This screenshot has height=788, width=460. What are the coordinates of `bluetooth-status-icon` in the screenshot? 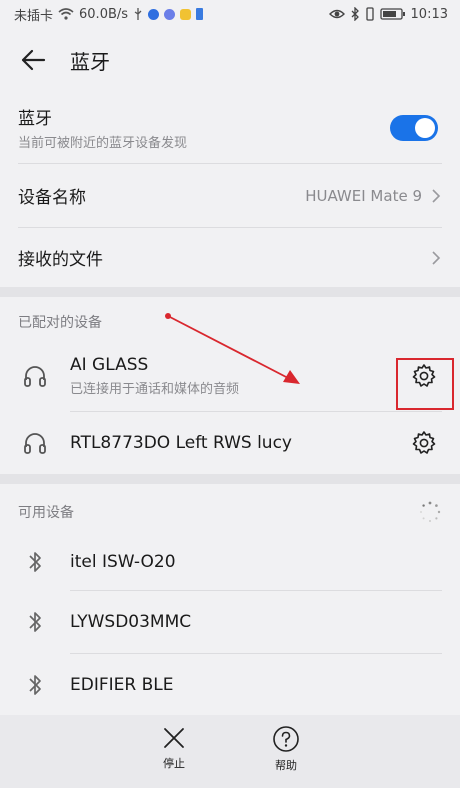 It's located at (355, 14).